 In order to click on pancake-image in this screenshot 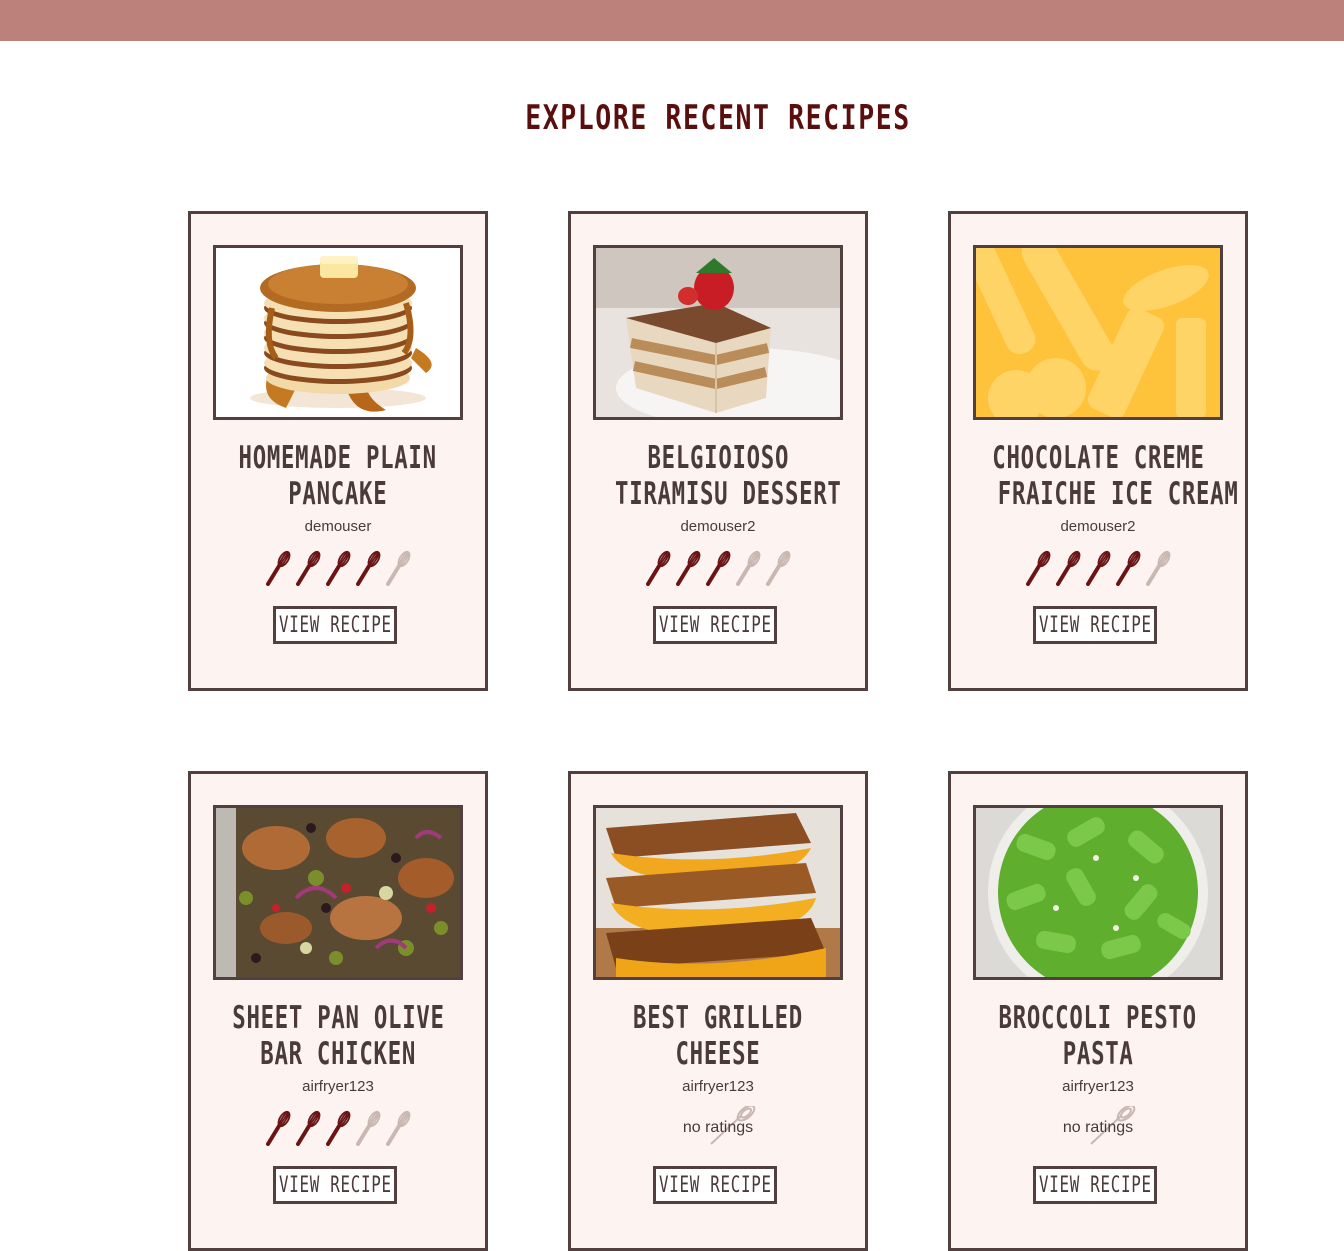, I will do `click(338, 332)`.